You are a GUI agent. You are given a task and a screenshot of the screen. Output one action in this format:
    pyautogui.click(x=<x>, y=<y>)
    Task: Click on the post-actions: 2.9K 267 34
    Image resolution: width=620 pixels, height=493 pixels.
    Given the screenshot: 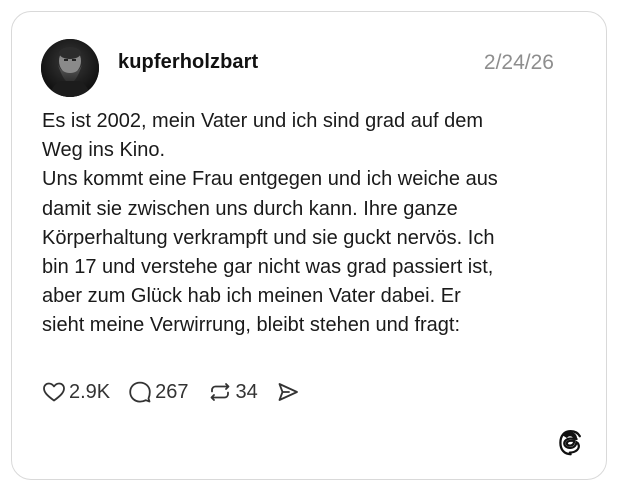 What is the action you would take?
    pyautogui.click(x=180, y=392)
    